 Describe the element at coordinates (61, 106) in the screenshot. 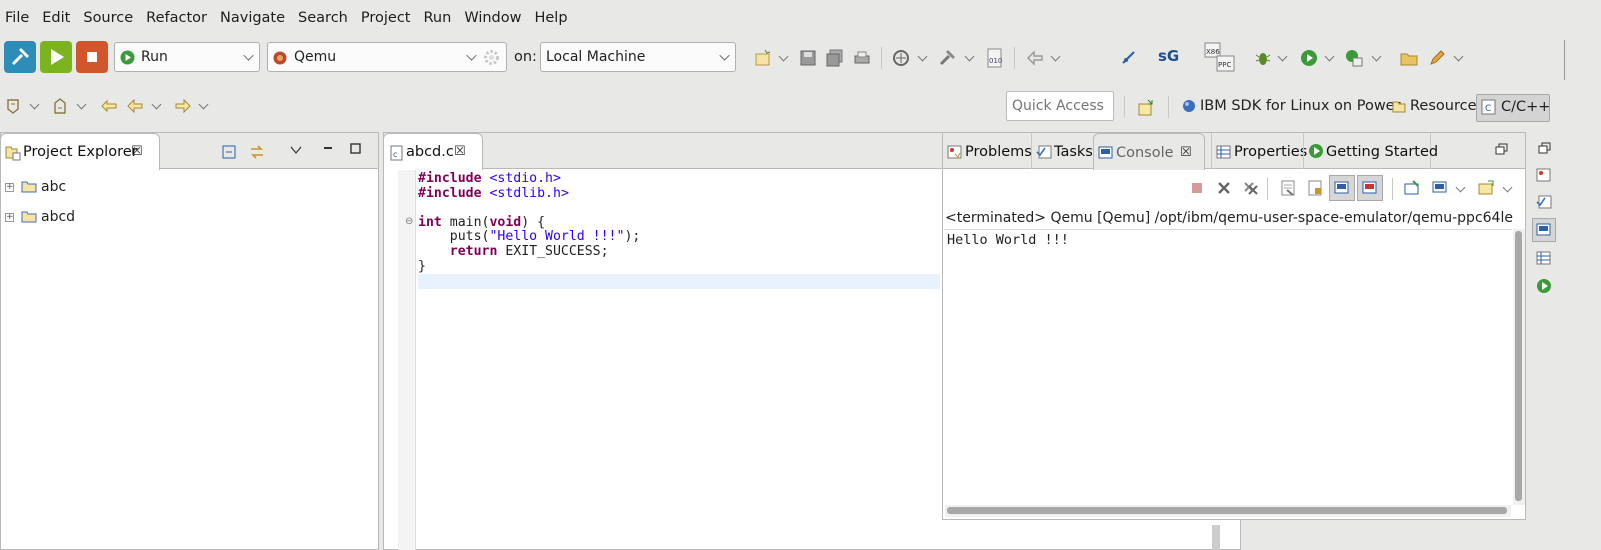

I see `prev-annotation-icon` at that location.